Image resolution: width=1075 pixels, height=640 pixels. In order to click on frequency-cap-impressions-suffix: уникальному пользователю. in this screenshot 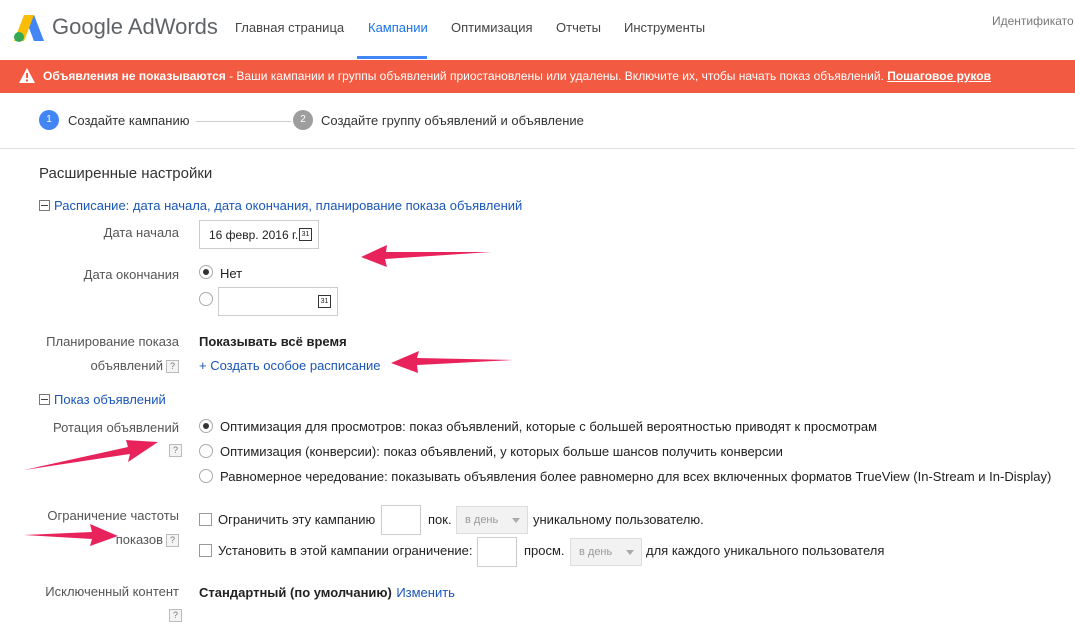, I will do `click(618, 519)`.